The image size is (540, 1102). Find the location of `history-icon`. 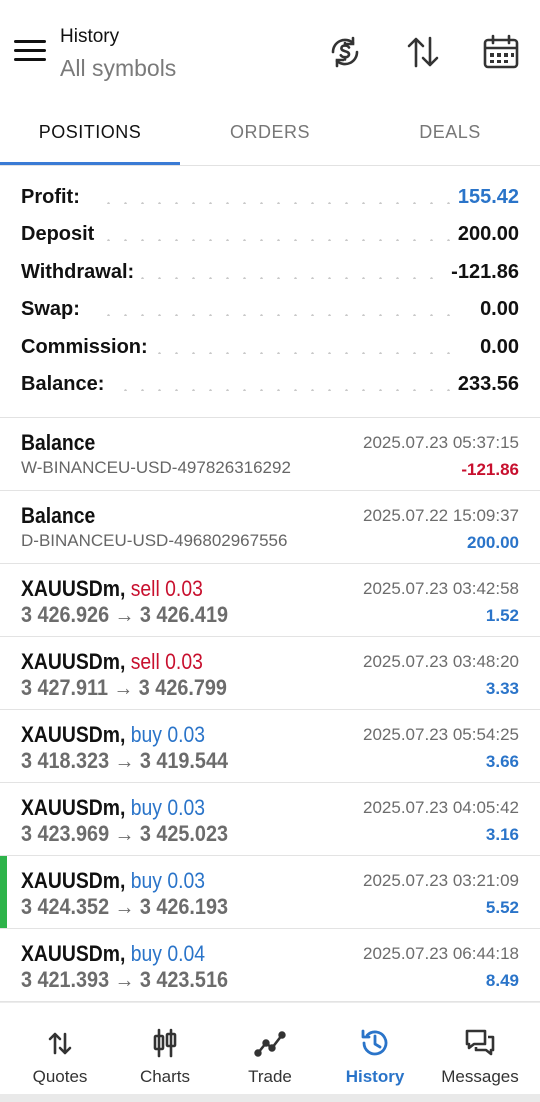

history-icon is located at coordinates (375, 1043).